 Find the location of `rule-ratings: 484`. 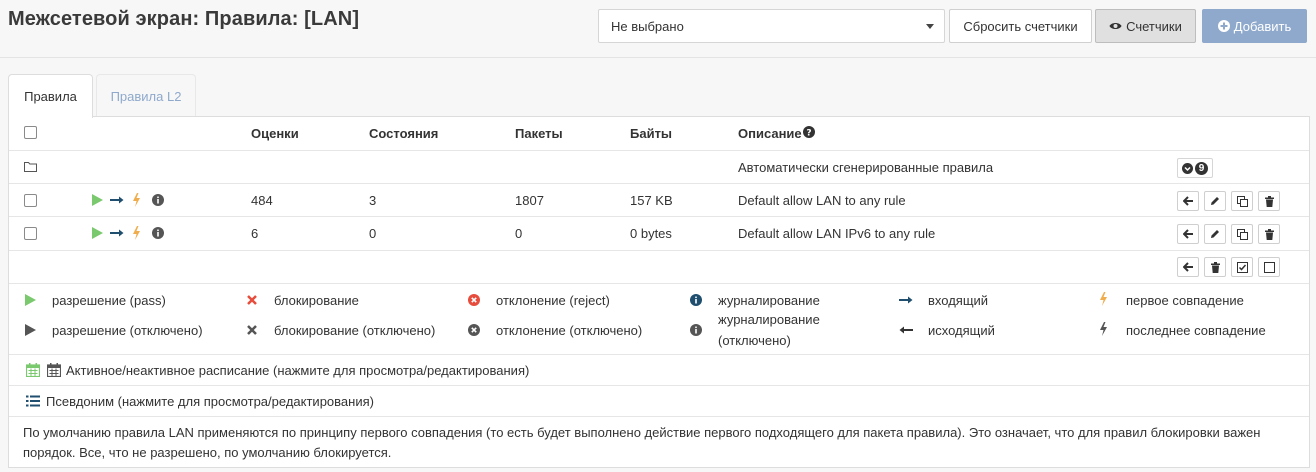

rule-ratings: 484 is located at coordinates (262, 200).